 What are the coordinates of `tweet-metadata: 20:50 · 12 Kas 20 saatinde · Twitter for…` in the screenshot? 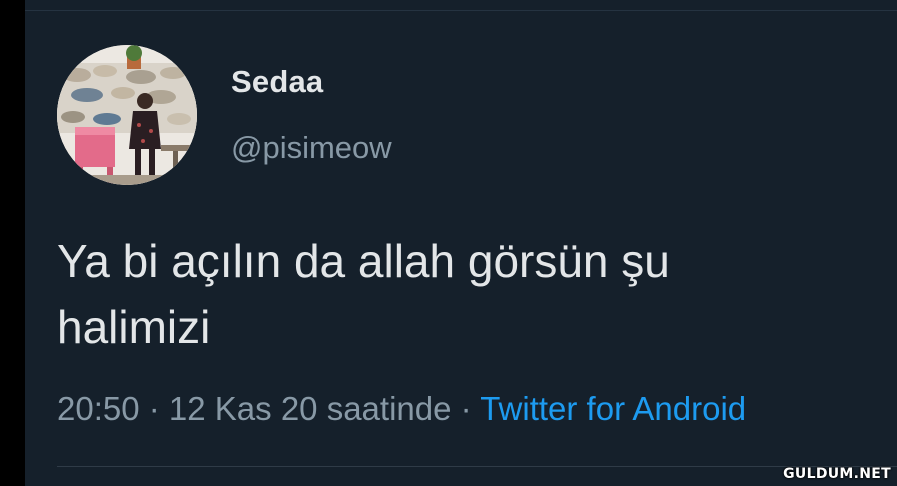 It's located at (401, 409).